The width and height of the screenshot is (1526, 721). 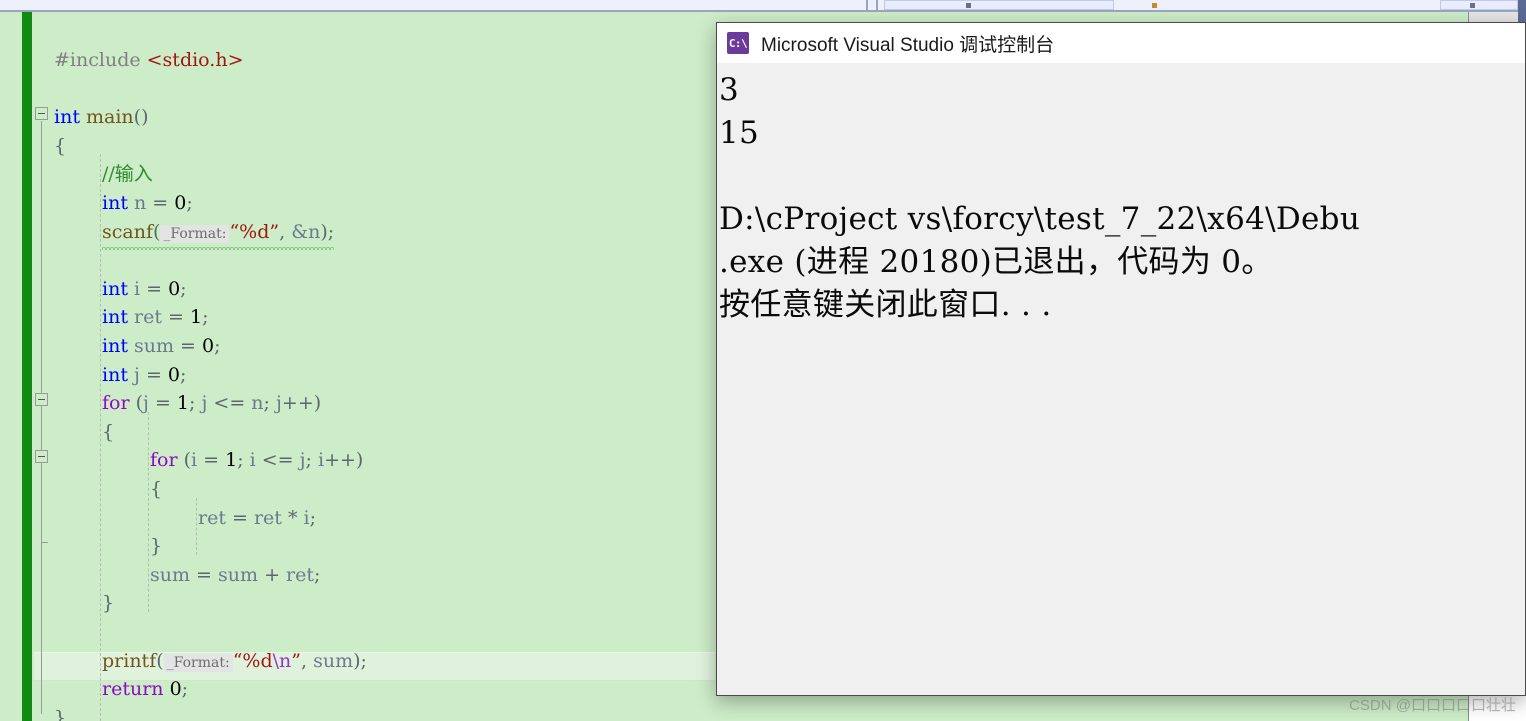 I want to click on fold-toggle-for-inner, so click(x=41, y=457).